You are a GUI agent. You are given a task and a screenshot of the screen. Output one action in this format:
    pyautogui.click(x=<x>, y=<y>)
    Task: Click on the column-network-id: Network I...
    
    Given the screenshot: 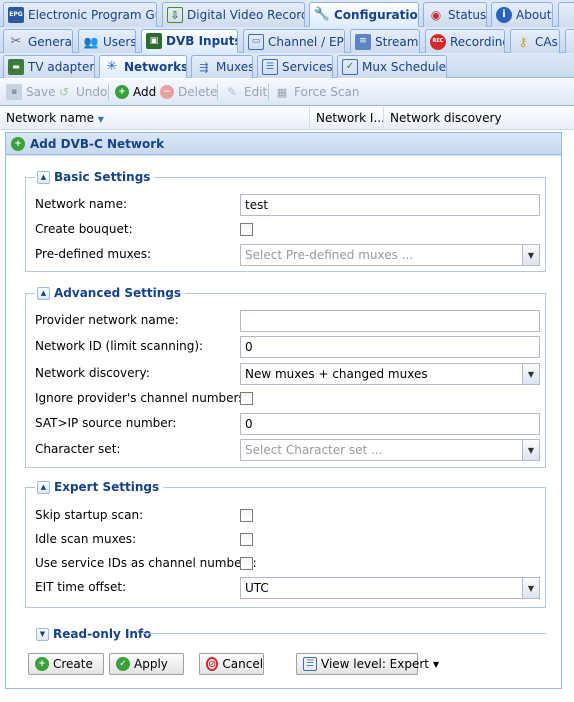 What is the action you would take?
    pyautogui.click(x=347, y=118)
    